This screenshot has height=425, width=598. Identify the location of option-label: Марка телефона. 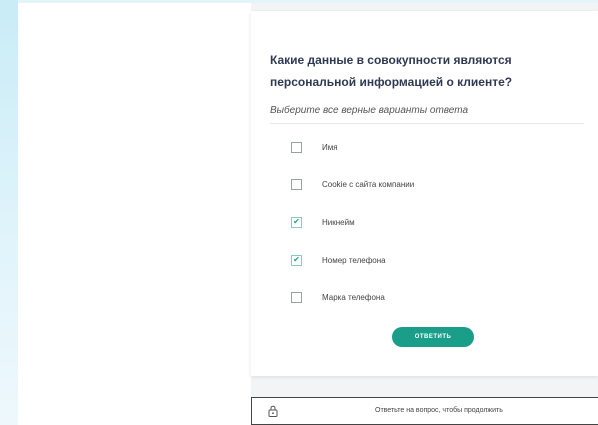
(353, 297).